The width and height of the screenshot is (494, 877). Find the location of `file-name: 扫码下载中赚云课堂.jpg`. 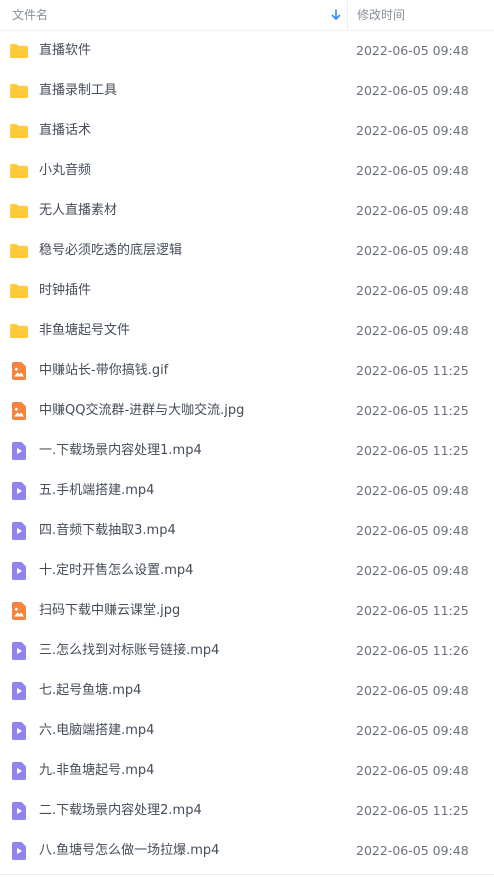

file-name: 扫码下载中赚云课堂.jpg is located at coordinates (189, 611).